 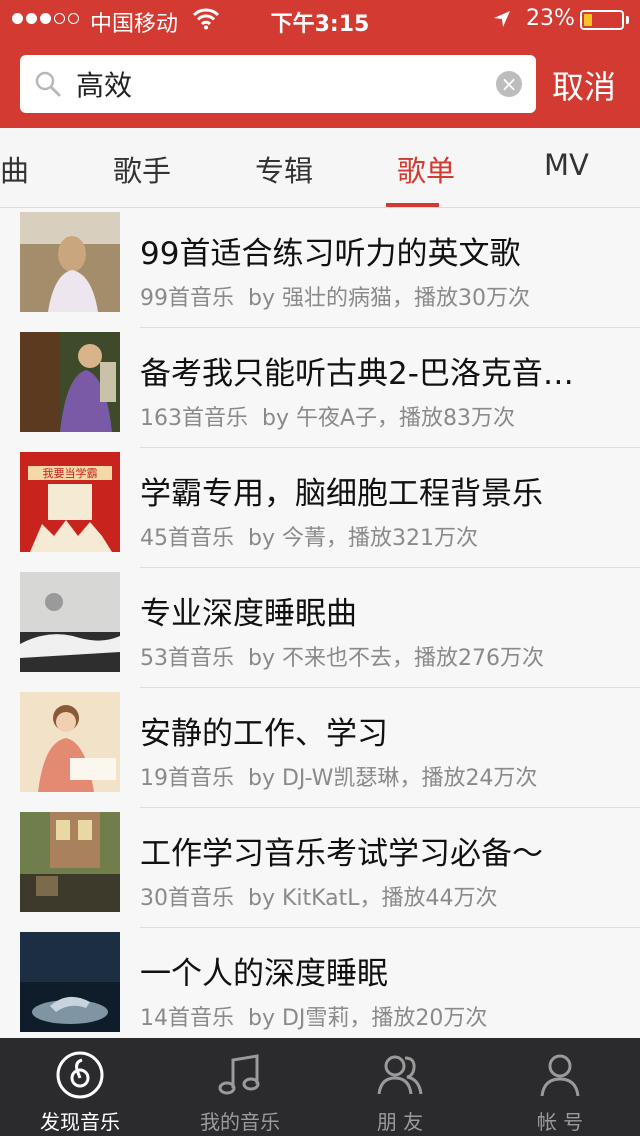 What do you see at coordinates (446, 418) in the screenshot?
I see `play-count: ，播放83万次` at bounding box center [446, 418].